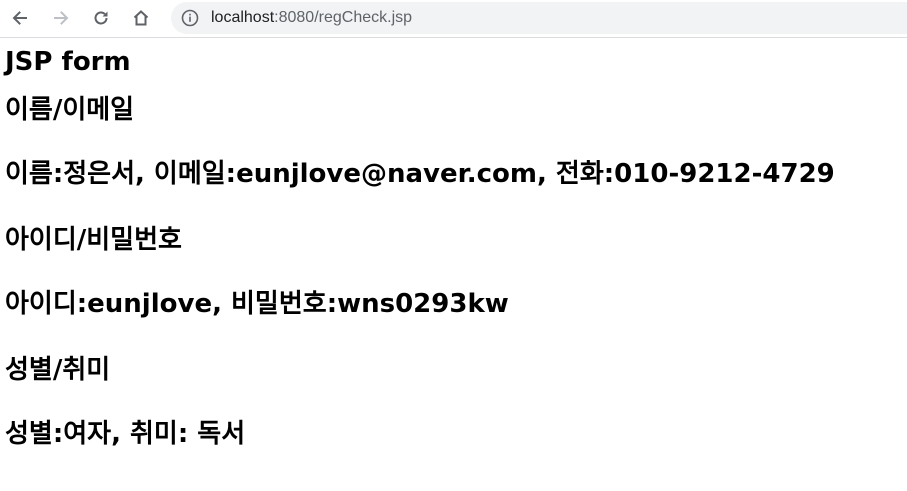  I want to click on reload-icon, so click(101, 18).